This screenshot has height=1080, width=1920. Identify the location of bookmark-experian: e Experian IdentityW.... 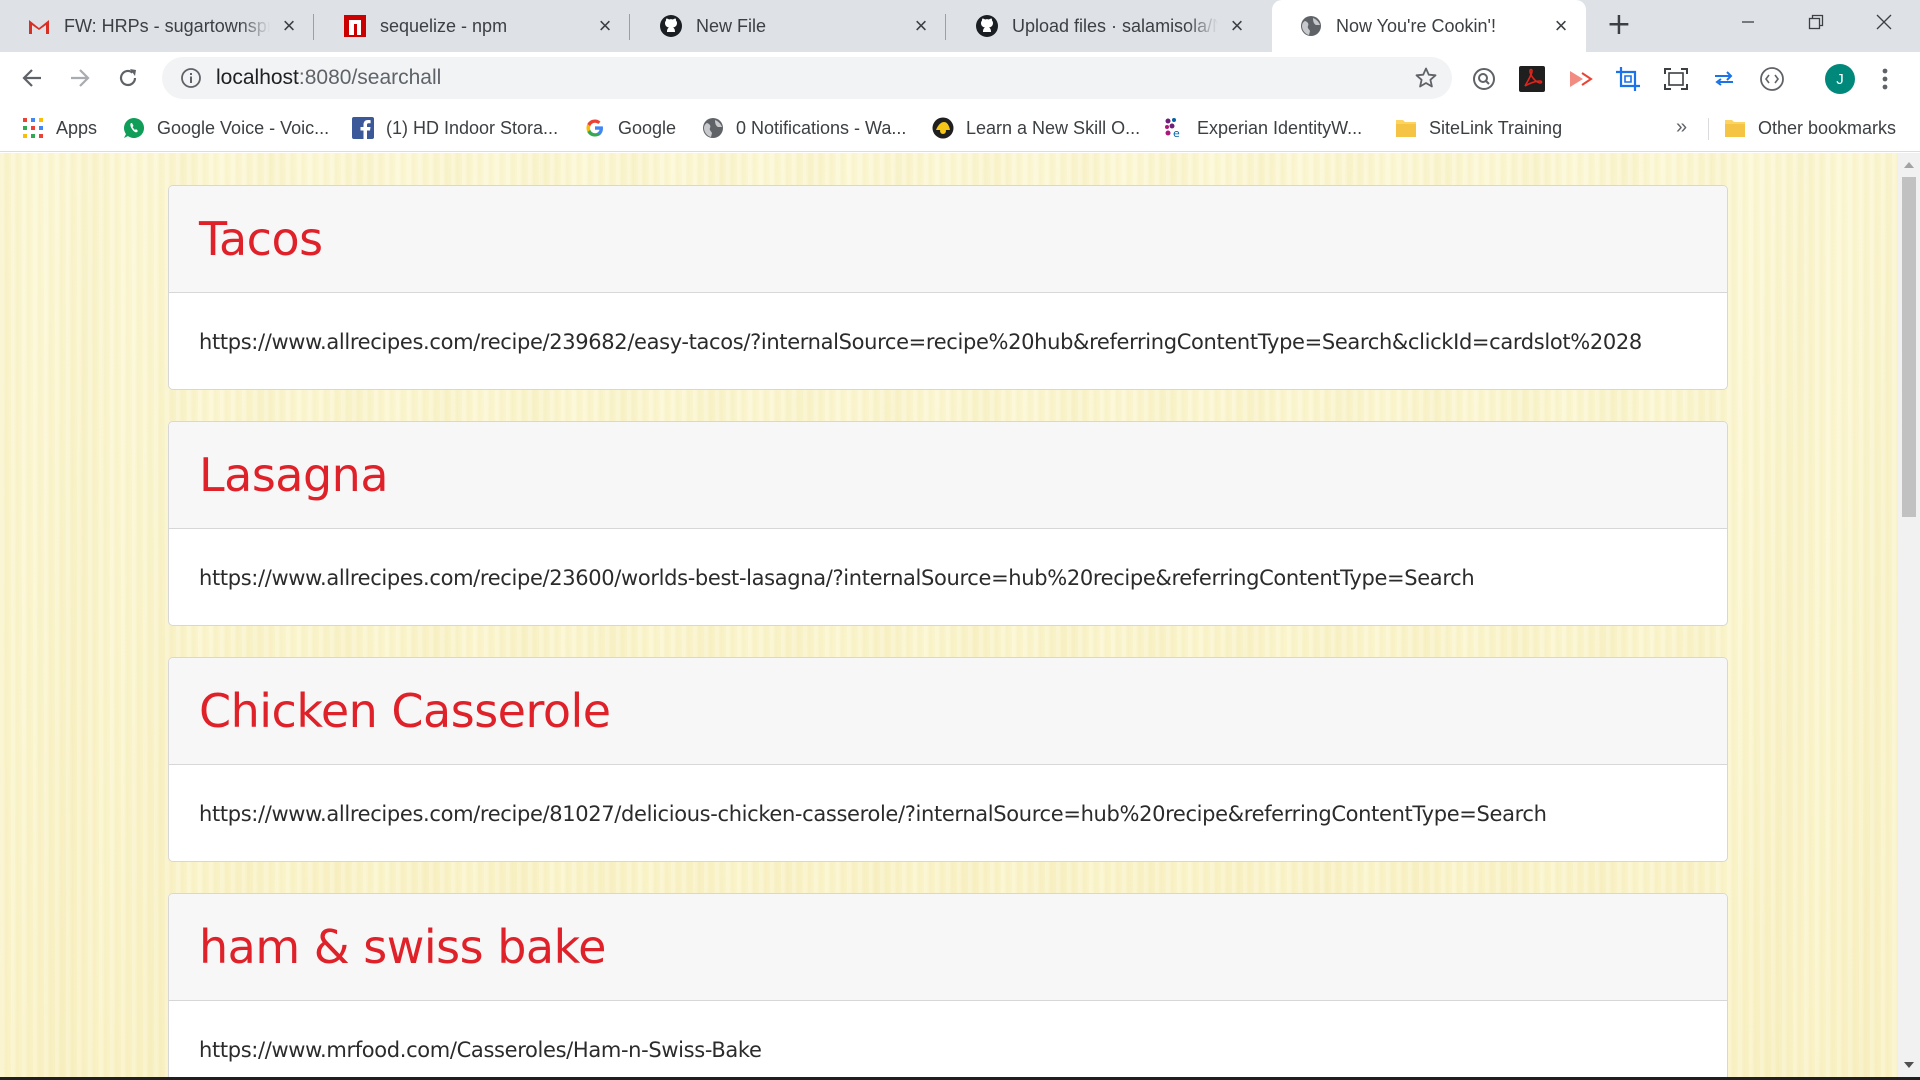
(1262, 128).